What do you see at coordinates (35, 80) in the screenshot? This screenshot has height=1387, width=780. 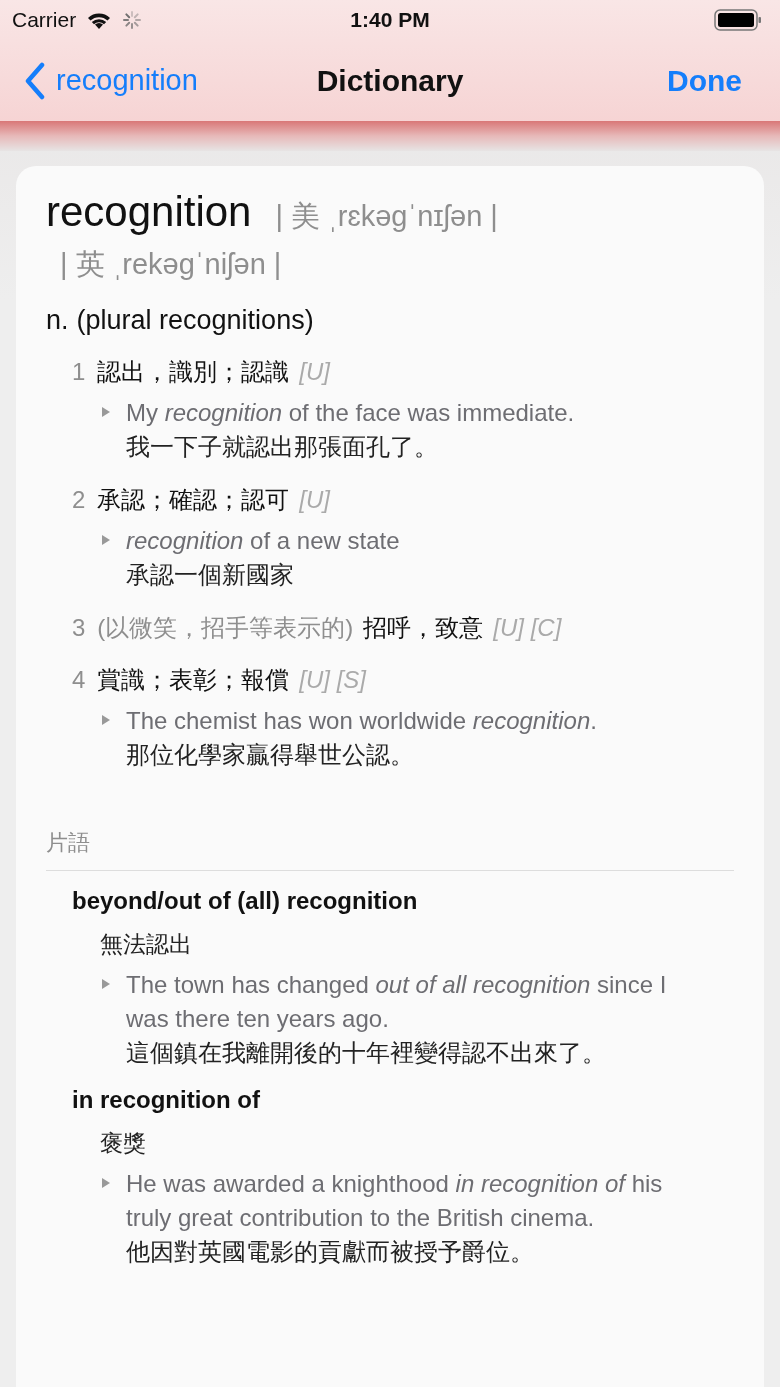 I see `chevron-left-icon` at bounding box center [35, 80].